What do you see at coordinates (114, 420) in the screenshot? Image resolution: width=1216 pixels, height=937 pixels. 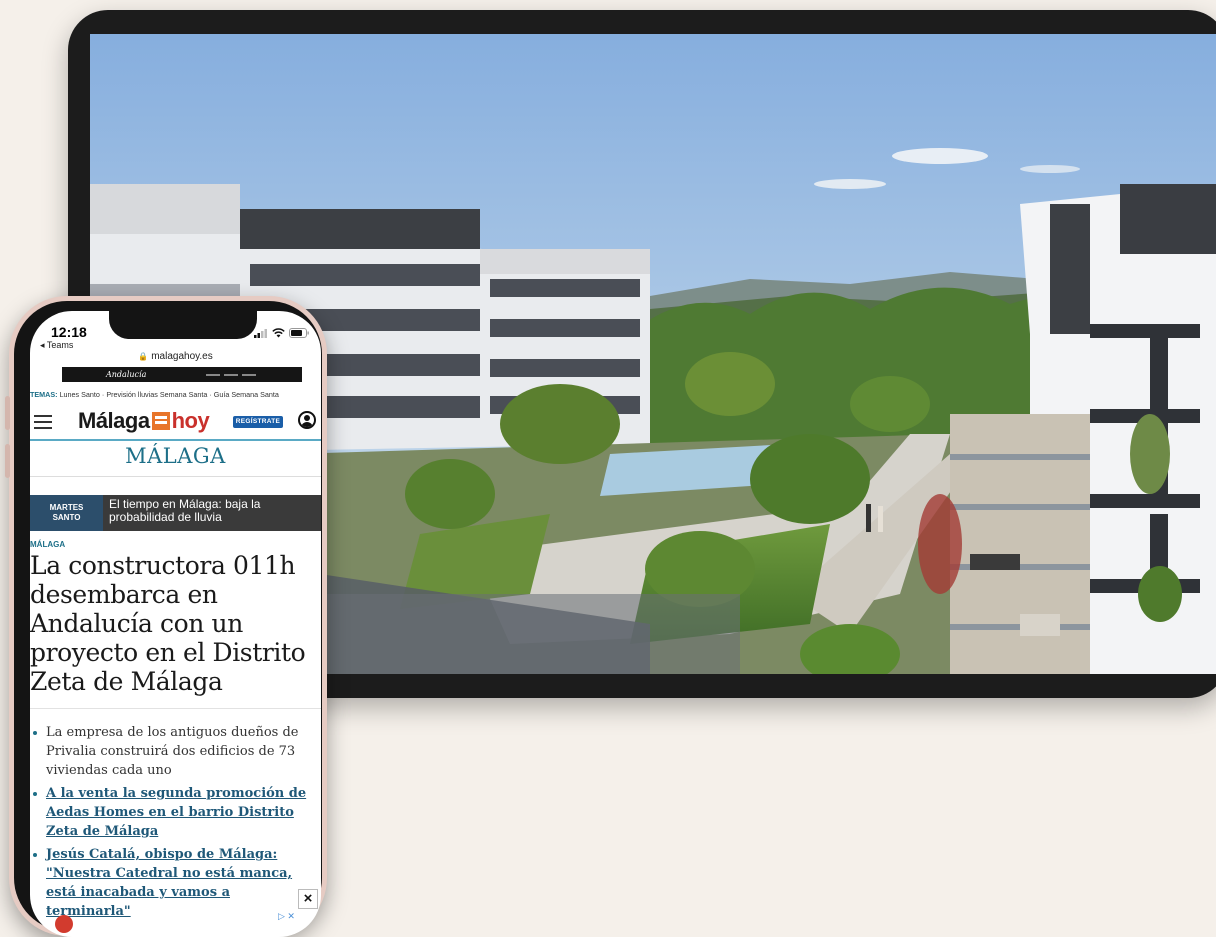 I see `logo-text-malaga: Málaga` at bounding box center [114, 420].